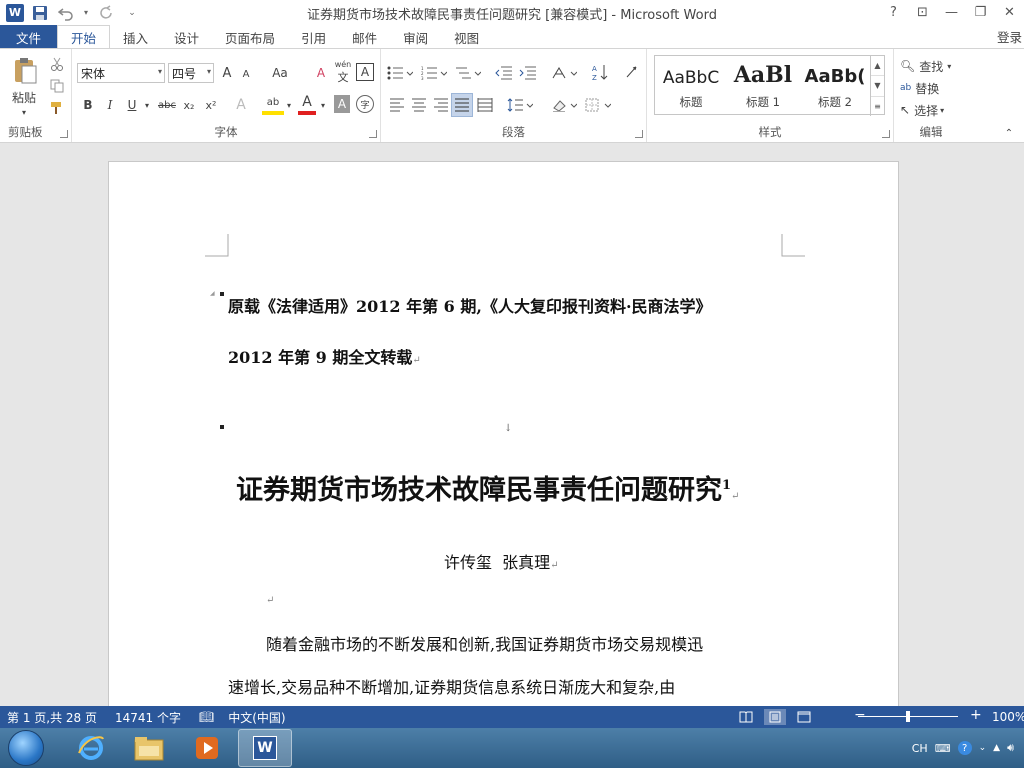 The image size is (1024, 768). I want to click on proofing-icon: 📖︎, so click(206, 717).